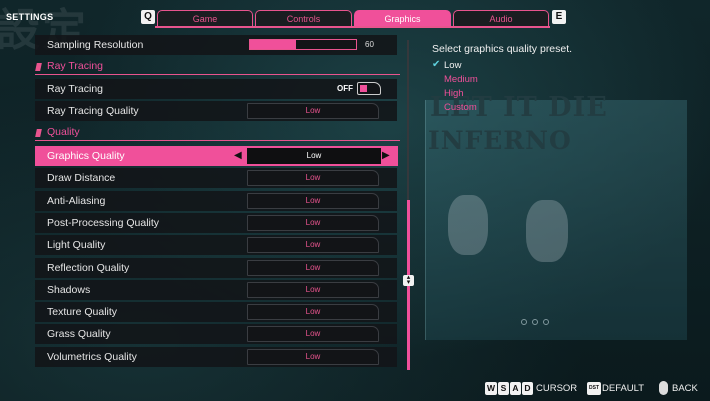 This screenshot has width=710, height=401. Describe the element at coordinates (685, 388) in the screenshot. I see `back-hint: BACK` at that location.